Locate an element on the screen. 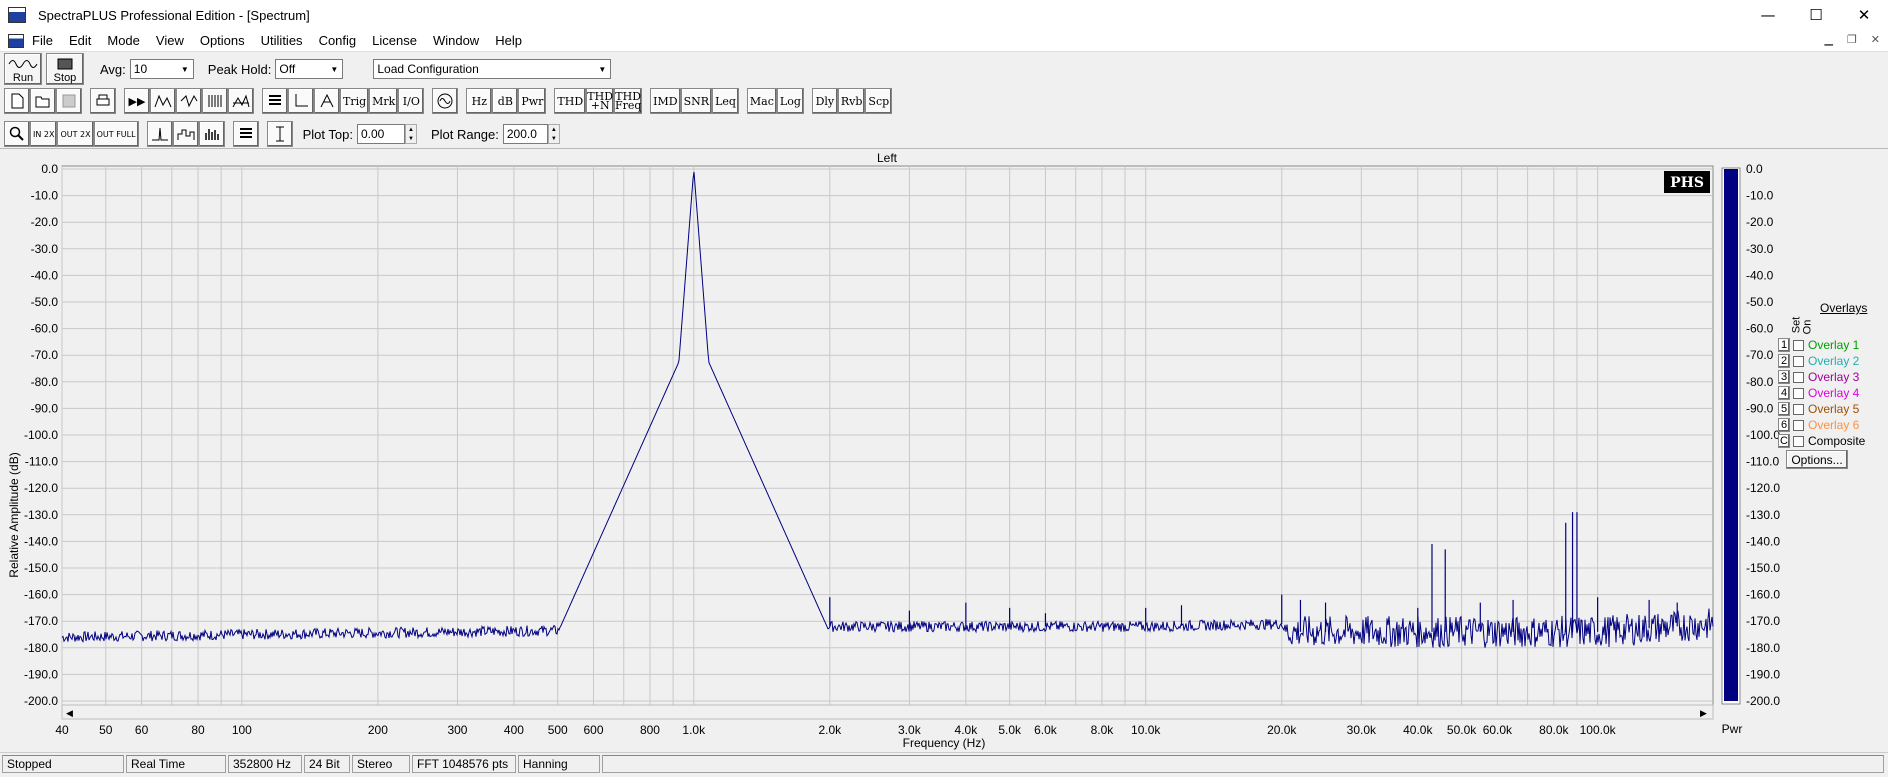 This screenshot has height=777, width=1888. menu-window: Window is located at coordinates (456, 40).